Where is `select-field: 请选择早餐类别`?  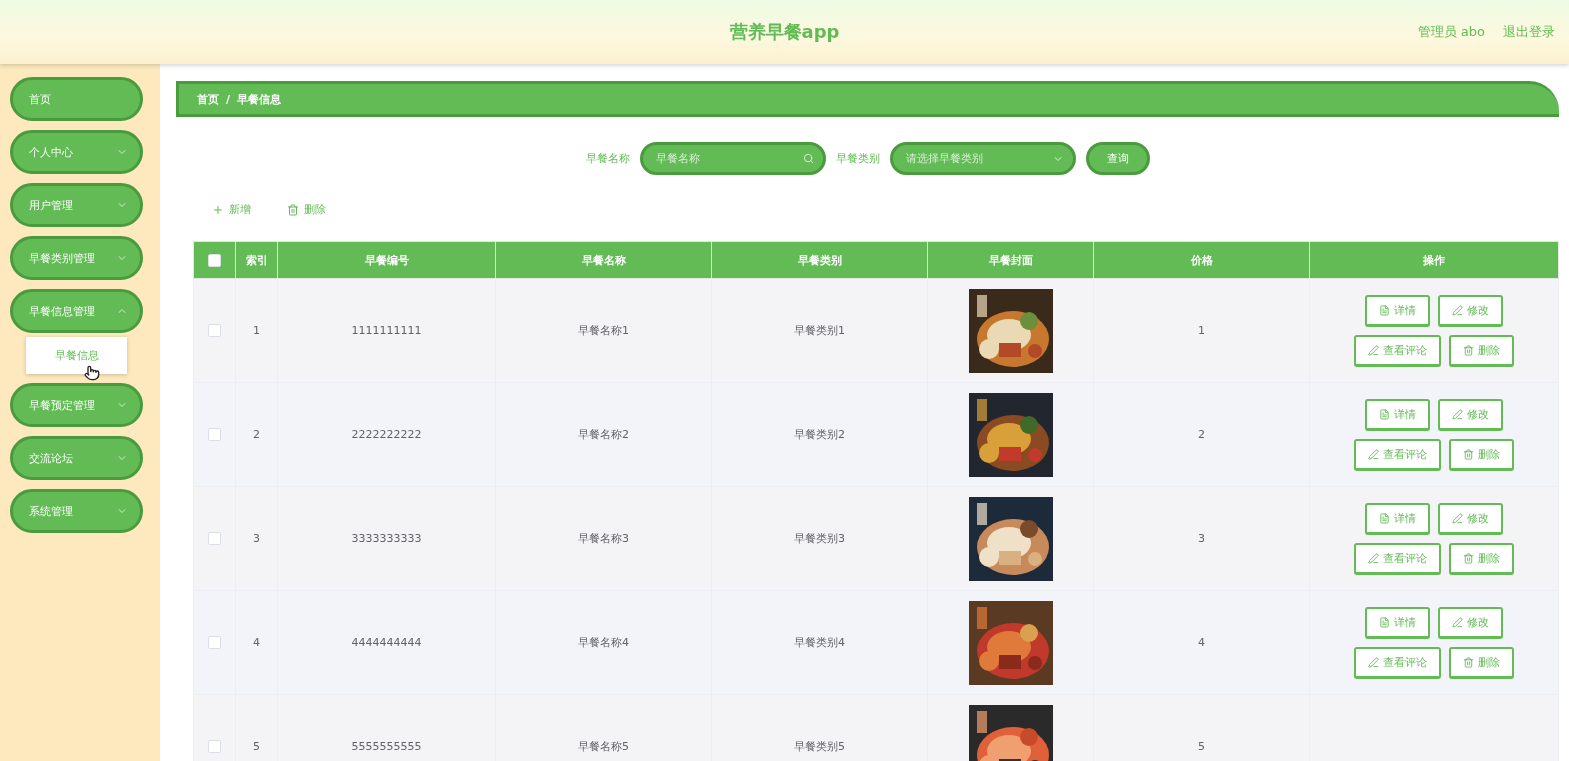
select-field: 请选择早餐类别 is located at coordinates (982, 158).